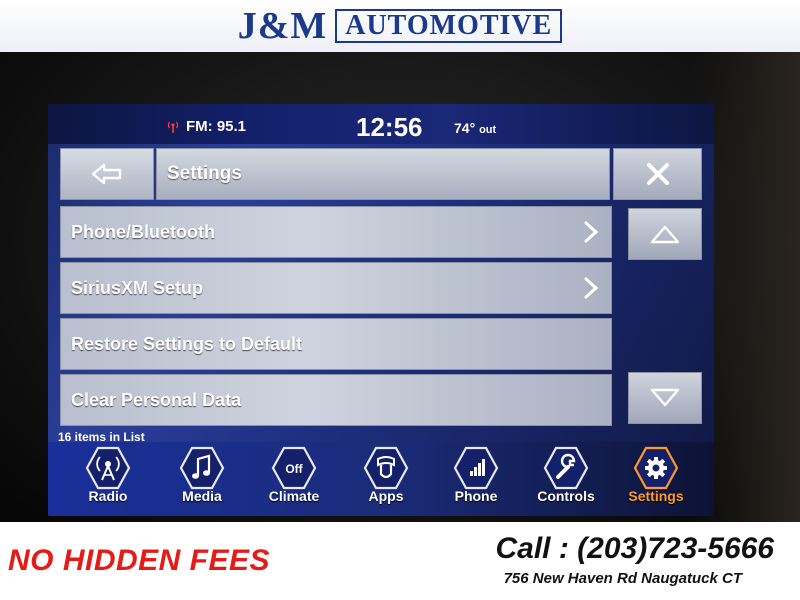  What do you see at coordinates (137, 287) in the screenshot?
I see `list-item-label: SiriusXM Setup` at bounding box center [137, 287].